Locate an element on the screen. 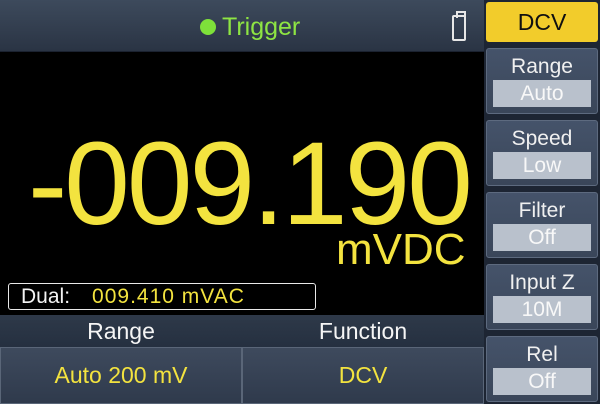  softkey-range-button: Auto 200 mV is located at coordinates (121, 375).